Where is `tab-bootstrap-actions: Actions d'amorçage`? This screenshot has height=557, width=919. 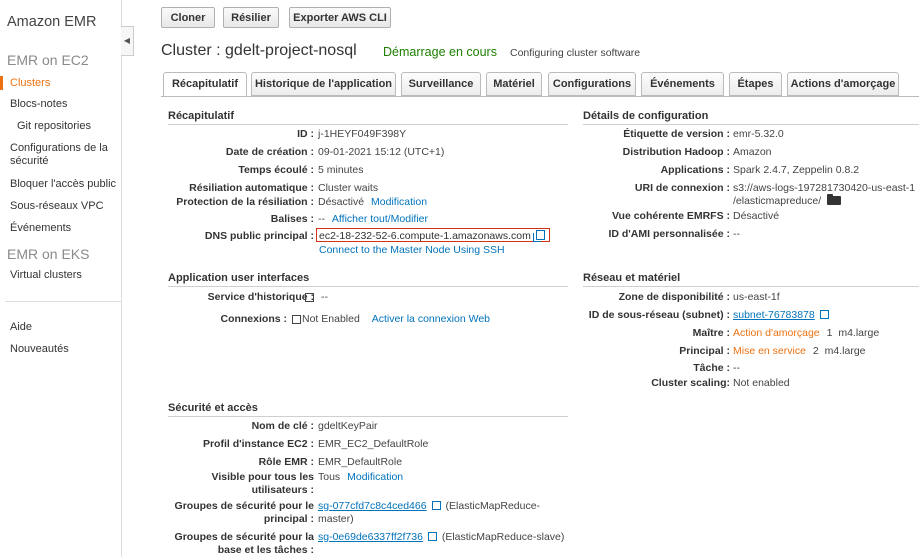 tab-bootstrap-actions: Actions d'amorçage is located at coordinates (843, 84).